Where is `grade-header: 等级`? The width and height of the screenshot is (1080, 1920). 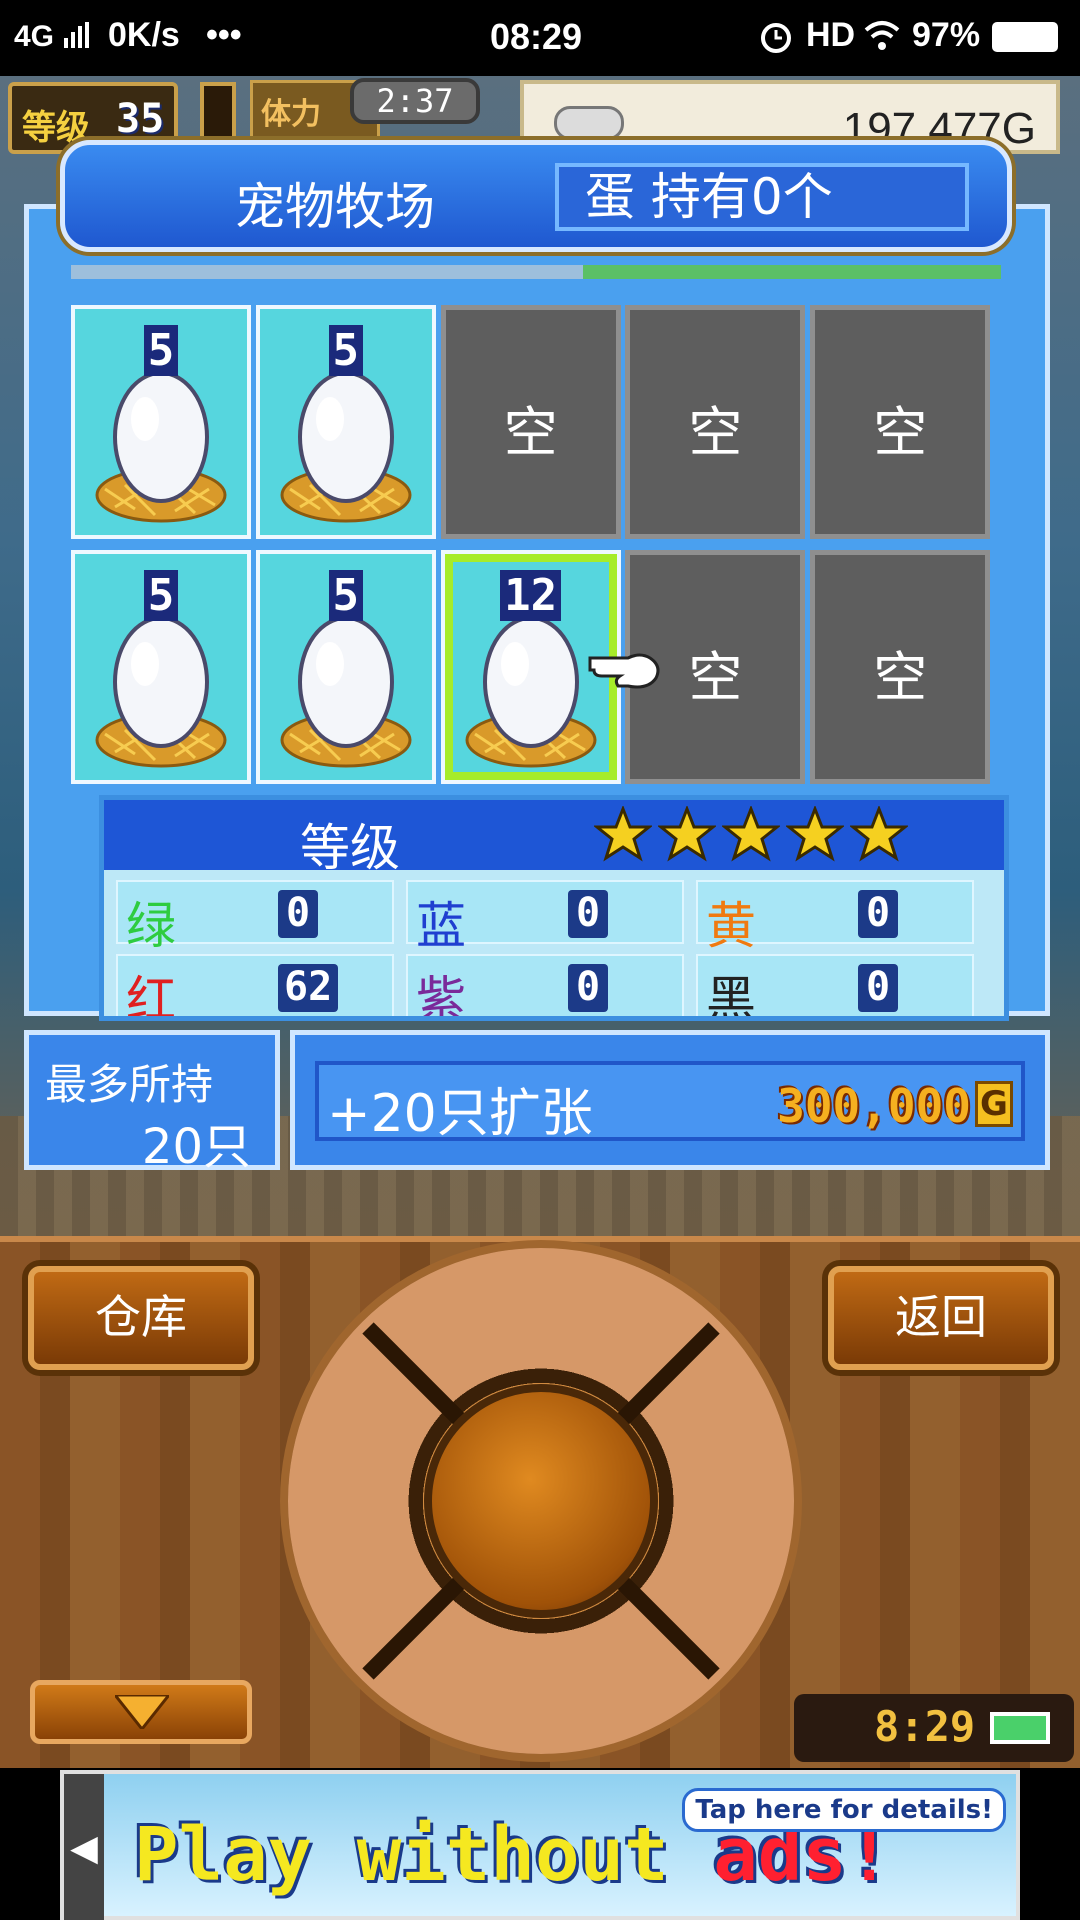
grade-header: 等级 is located at coordinates (554, 838).